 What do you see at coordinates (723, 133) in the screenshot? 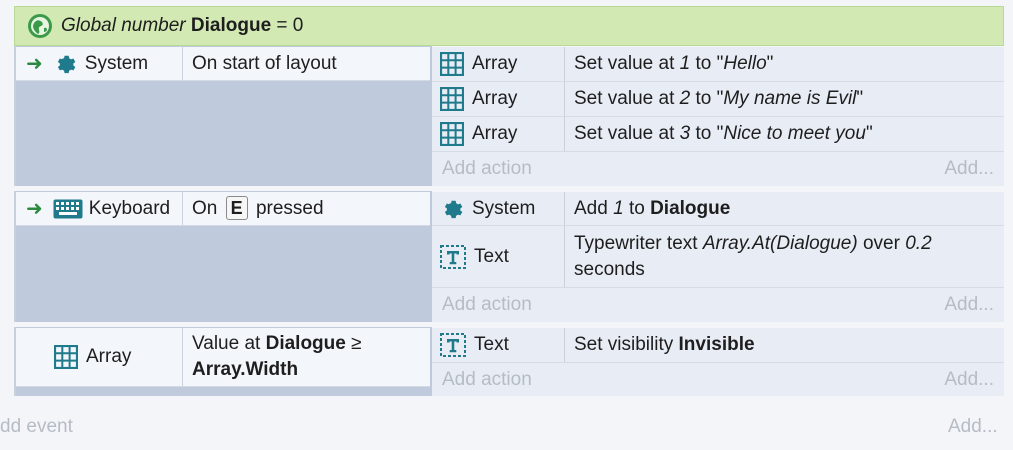
I see `action-text: Set value at 3 to "Nice to meet you"` at bounding box center [723, 133].